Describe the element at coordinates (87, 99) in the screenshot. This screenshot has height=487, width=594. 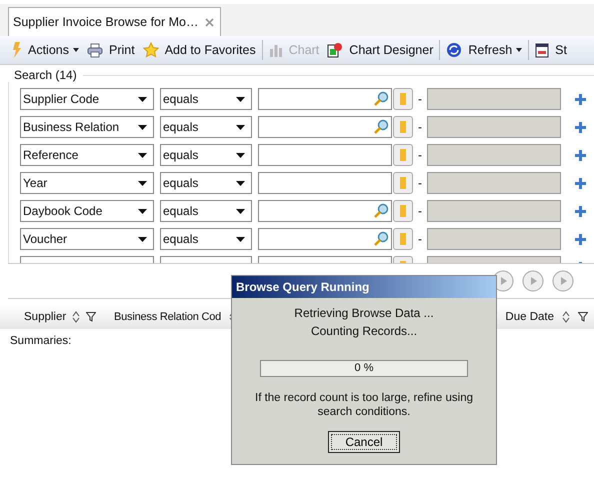
I see `field-dropdown: Supplier Code` at that location.